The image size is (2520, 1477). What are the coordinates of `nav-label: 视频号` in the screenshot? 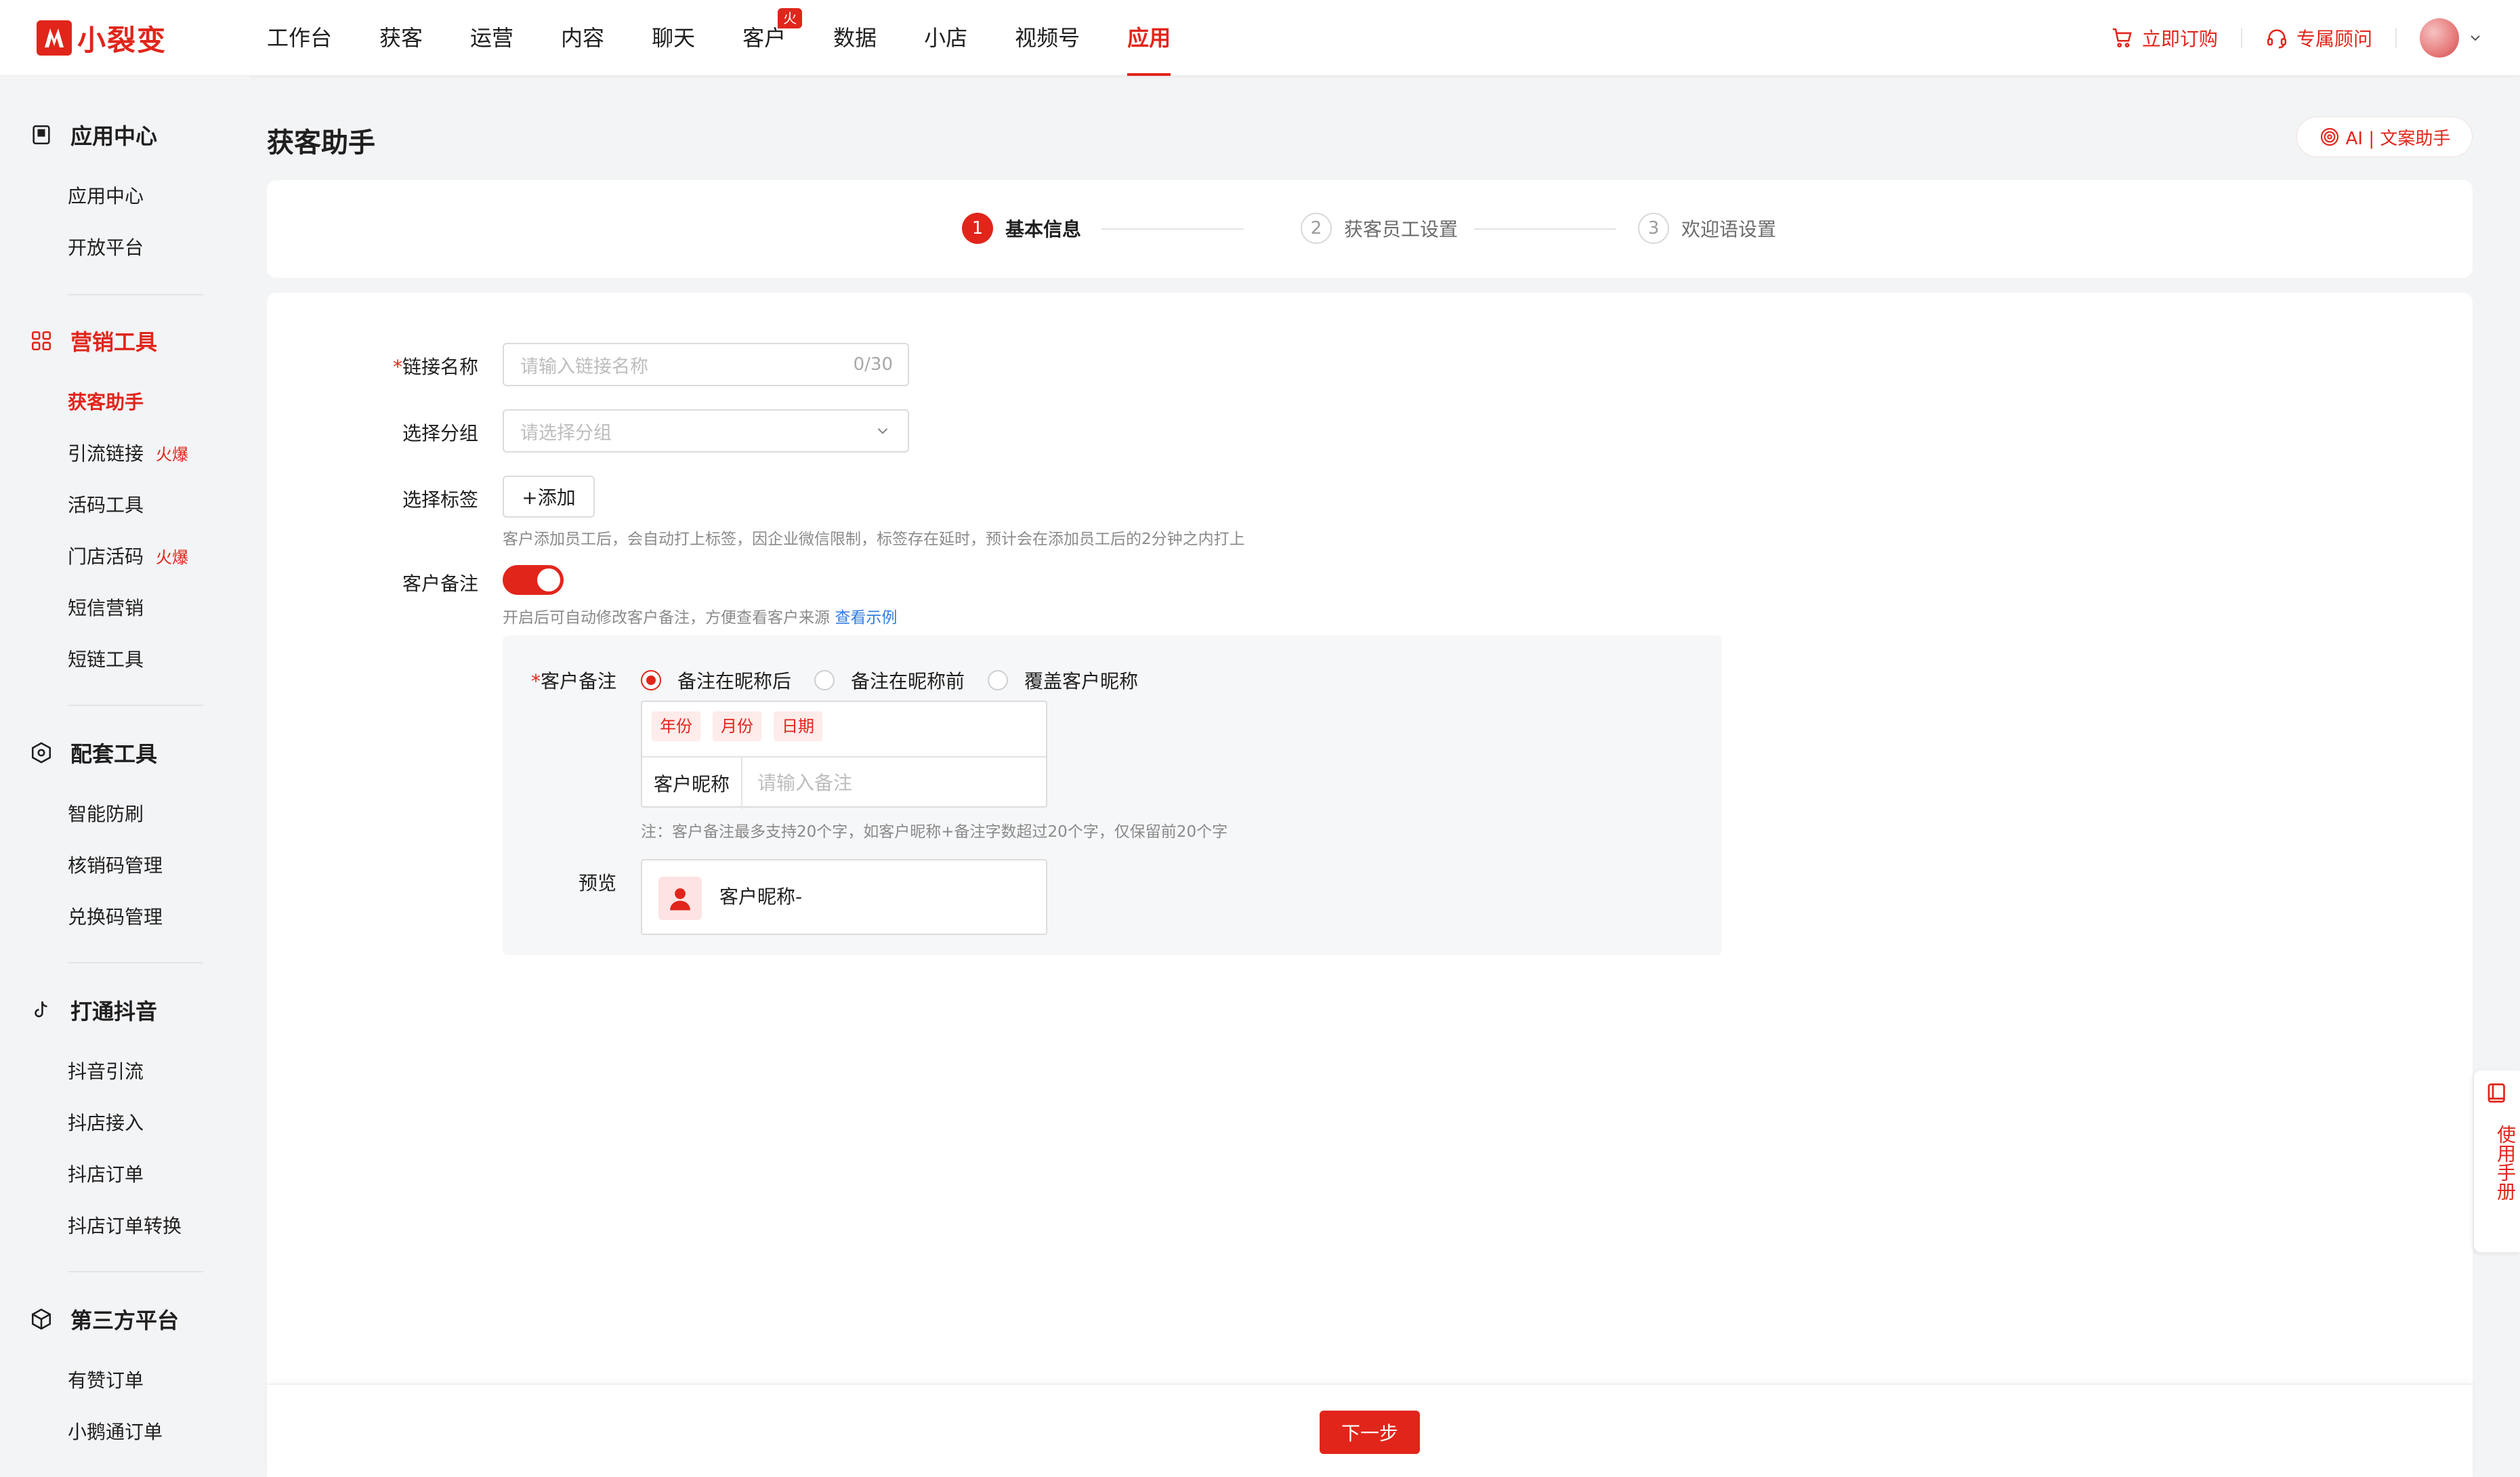 It's located at (1047, 38).